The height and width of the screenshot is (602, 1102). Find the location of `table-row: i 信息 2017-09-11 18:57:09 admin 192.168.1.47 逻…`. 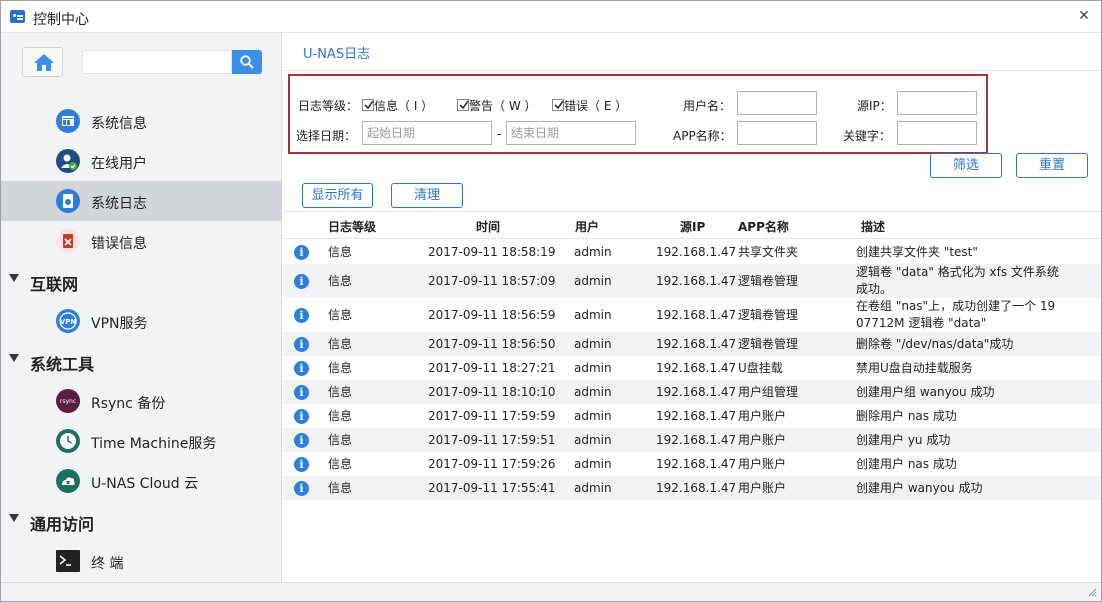

table-row: i 信息 2017-09-11 18:57:09 admin 192.168.1.47 逻… is located at coordinates (692, 281).